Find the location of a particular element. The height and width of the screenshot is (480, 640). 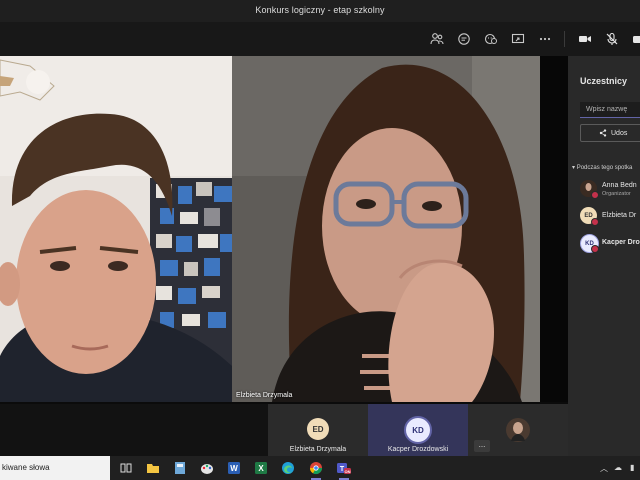

network-icon: ▮ is located at coordinates (632, 467).